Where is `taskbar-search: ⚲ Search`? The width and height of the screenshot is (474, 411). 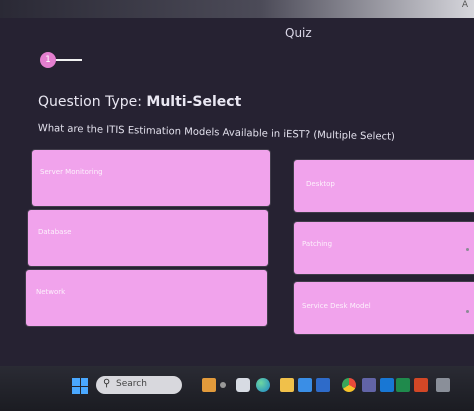
taskbar-search: ⚲ Search is located at coordinates (139, 385).